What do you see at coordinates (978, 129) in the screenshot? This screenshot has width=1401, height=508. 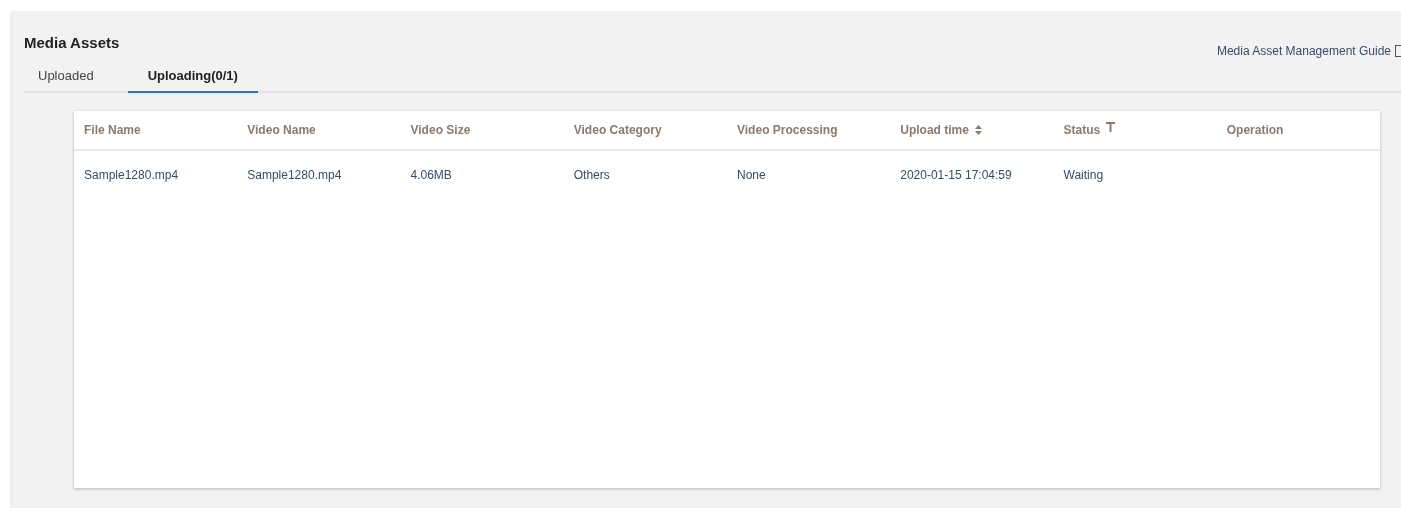 I see `sort-icon` at bounding box center [978, 129].